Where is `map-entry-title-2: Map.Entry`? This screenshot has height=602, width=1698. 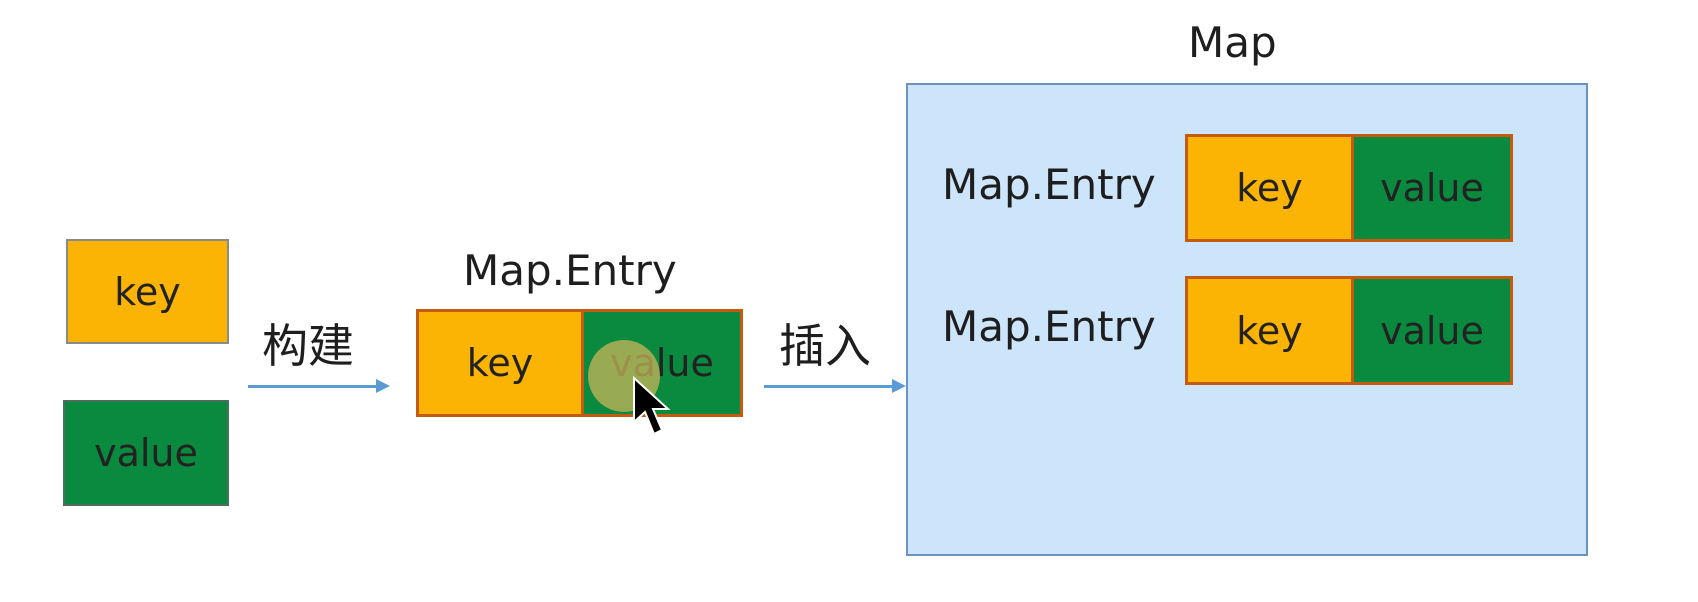
map-entry-title-2: Map.Entry is located at coordinates (1049, 326).